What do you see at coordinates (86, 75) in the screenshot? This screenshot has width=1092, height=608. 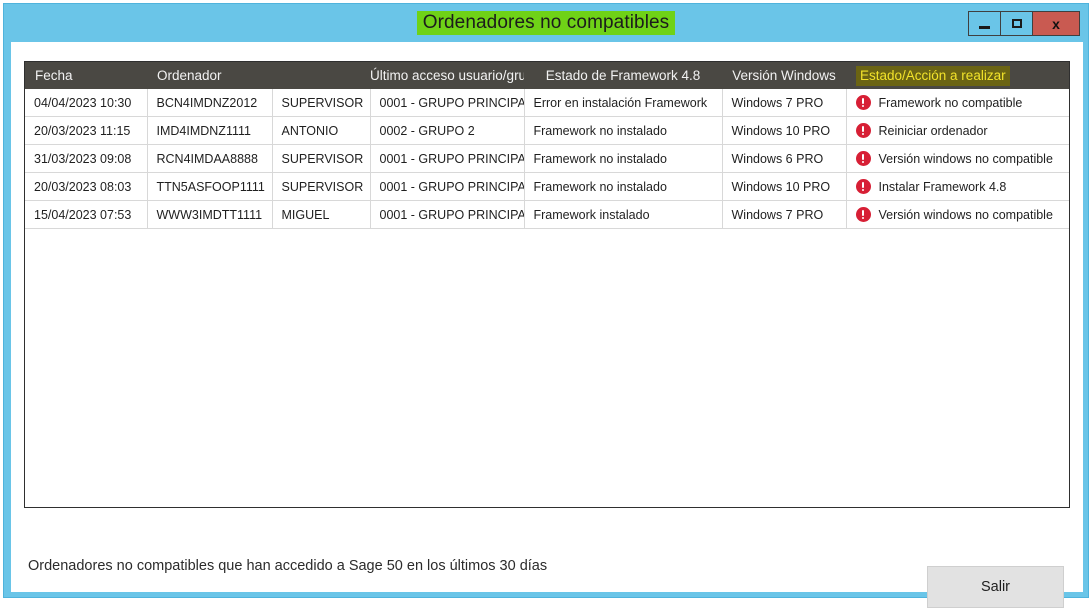 I see `column-header-fecha: Fecha` at bounding box center [86, 75].